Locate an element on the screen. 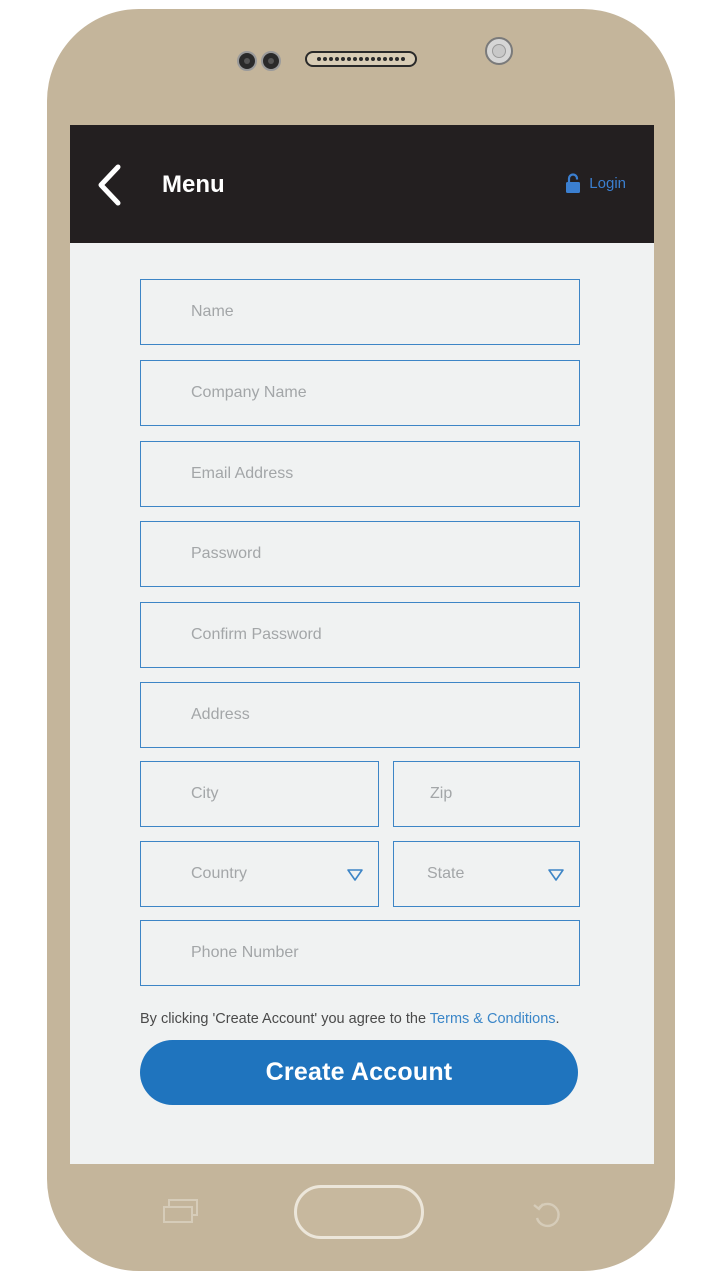 This screenshot has width=720, height=1280. password-input is located at coordinates (360, 554).